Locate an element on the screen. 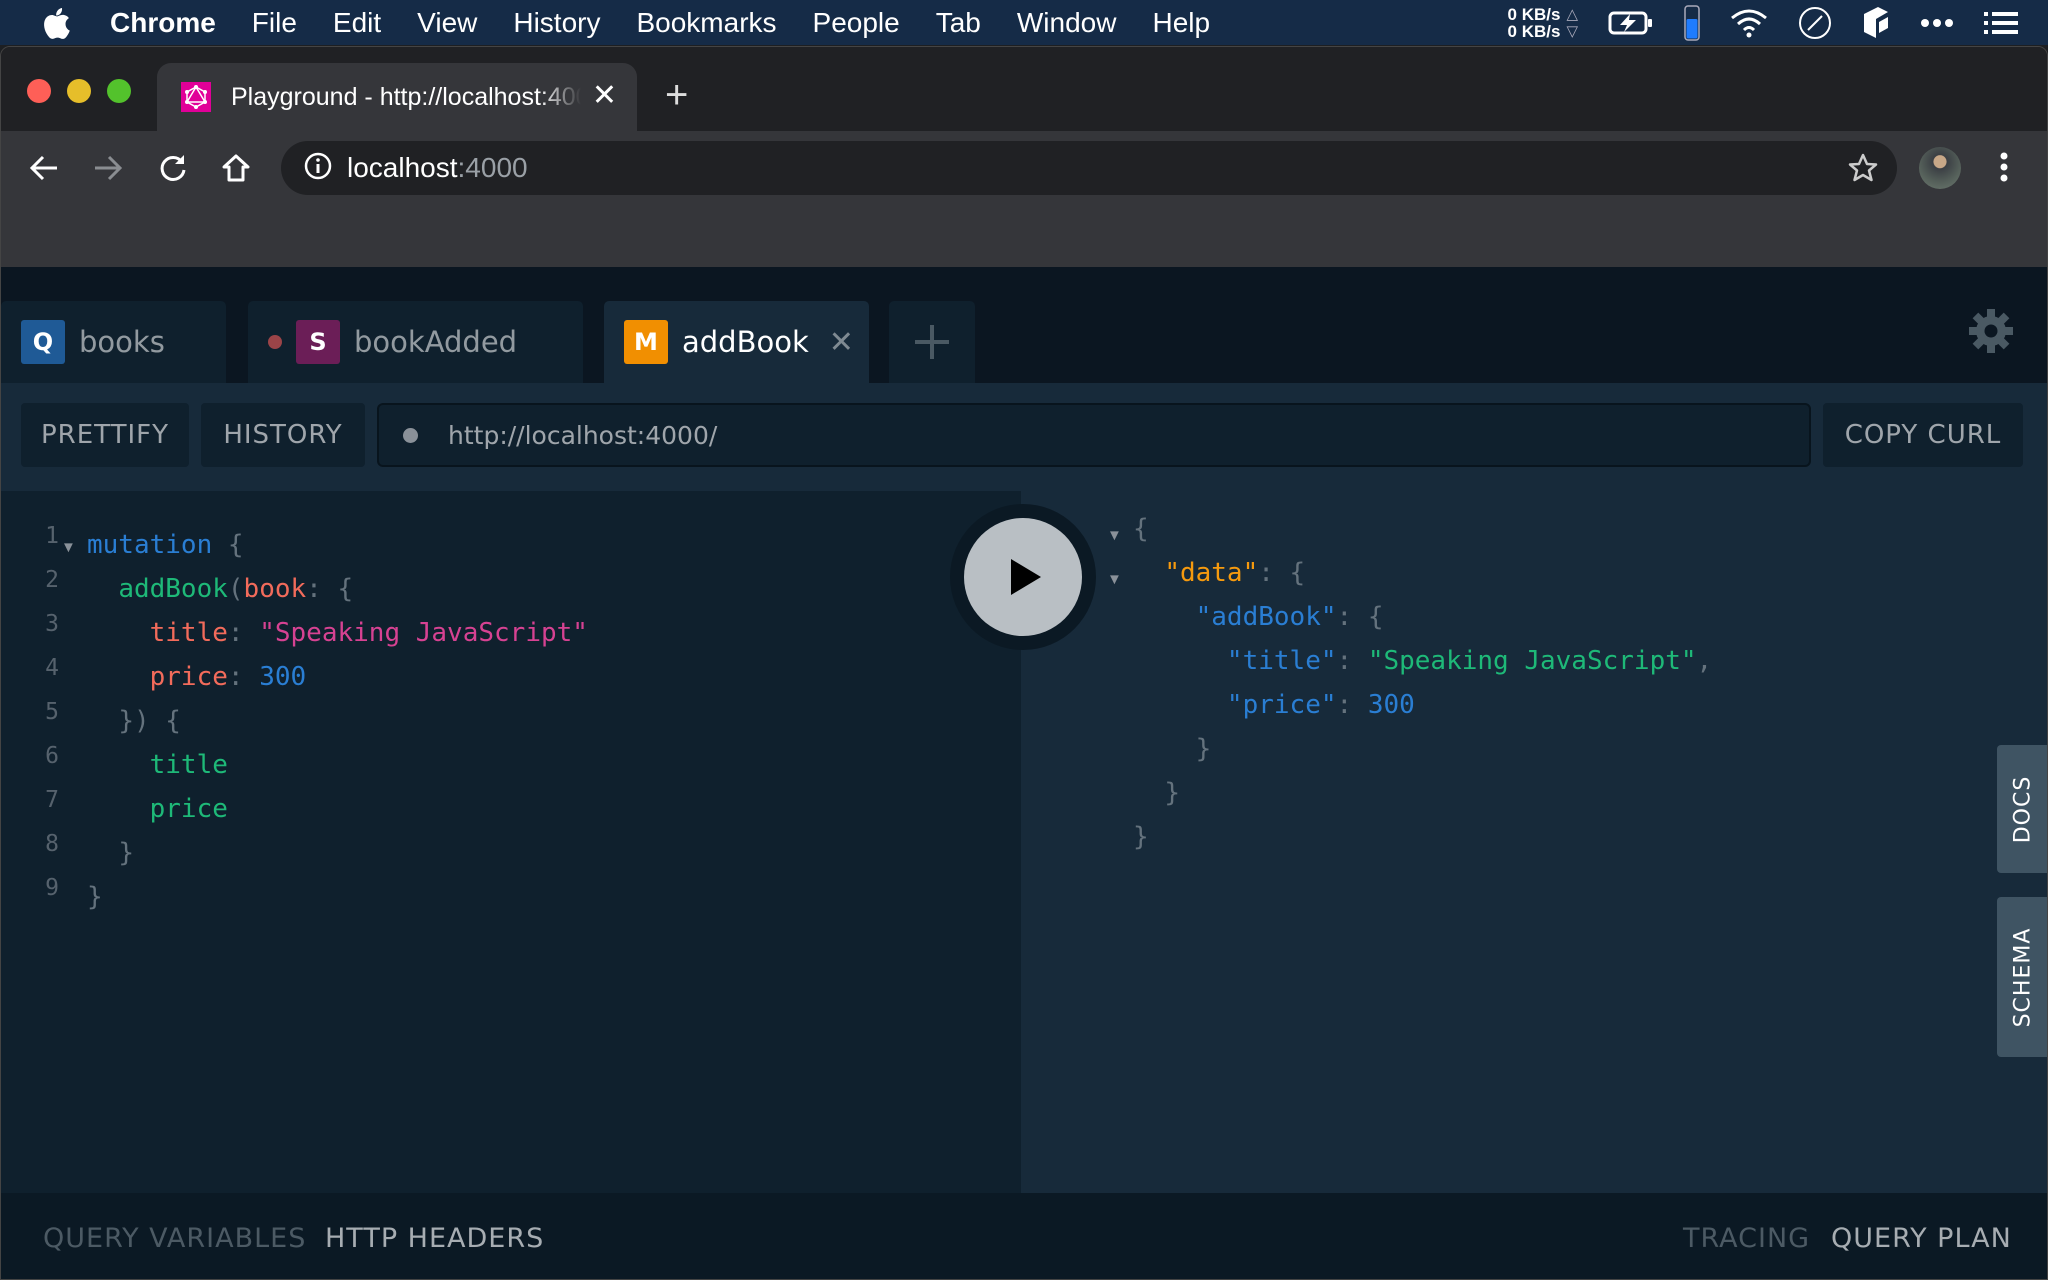 The width and height of the screenshot is (2048, 1280). home-icon is located at coordinates (236, 168).